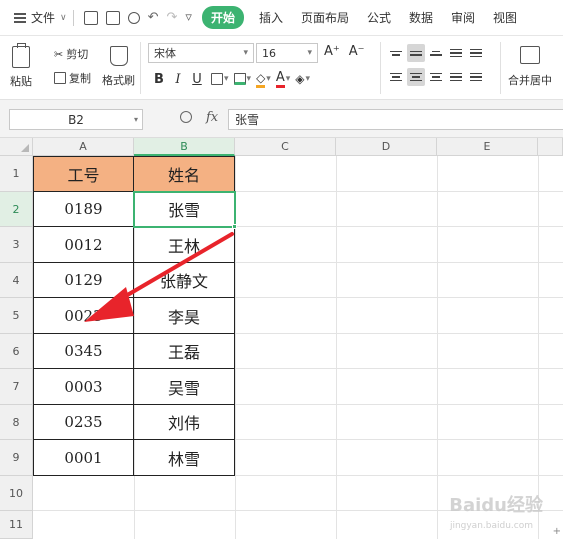  I want to click on align-center-icon, so click(416, 77).